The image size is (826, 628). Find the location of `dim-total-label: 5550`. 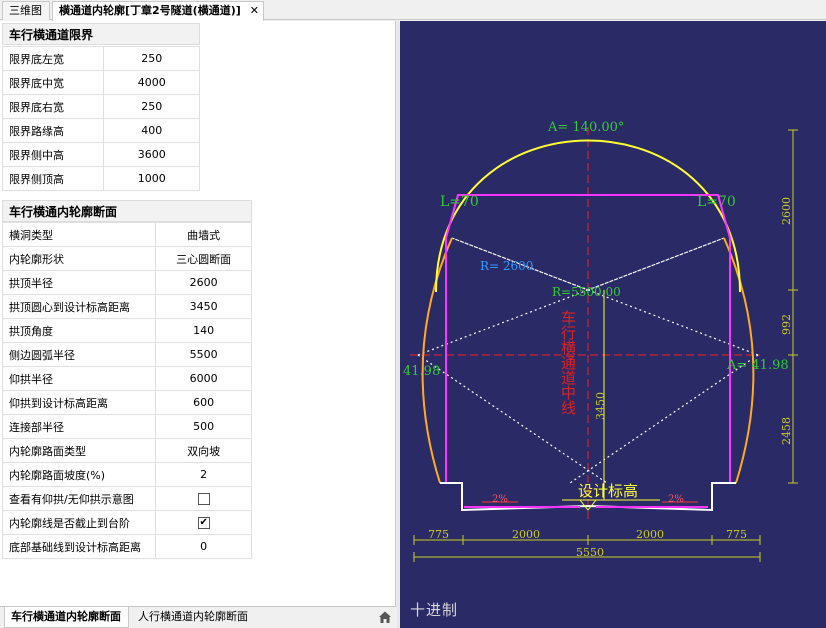

dim-total-label: 5550 is located at coordinates (590, 552).